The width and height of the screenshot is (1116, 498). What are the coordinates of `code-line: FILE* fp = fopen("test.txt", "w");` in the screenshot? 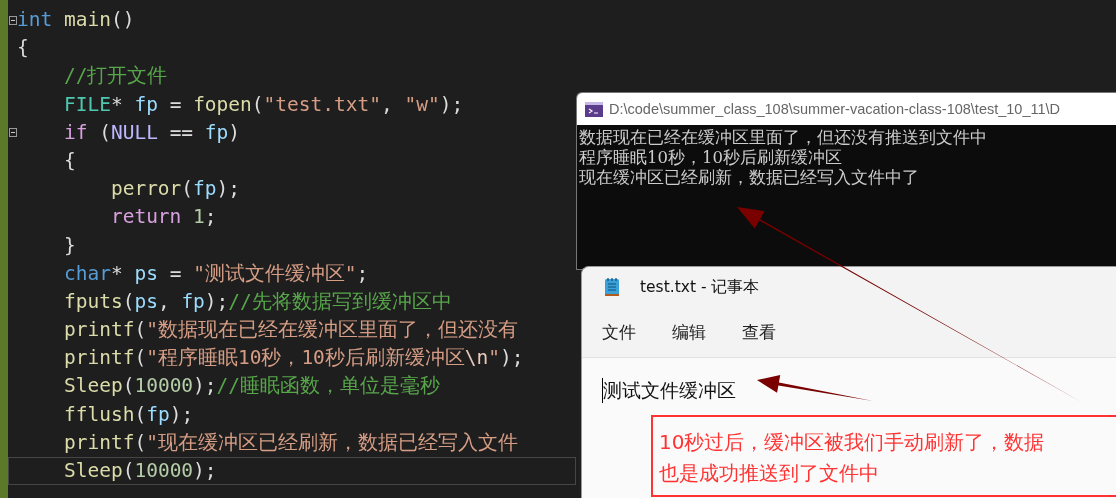 It's located at (263, 104).